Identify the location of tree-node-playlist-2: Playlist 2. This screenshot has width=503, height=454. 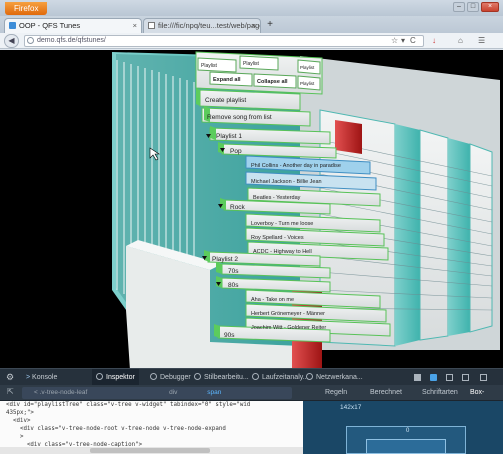
(225, 259).